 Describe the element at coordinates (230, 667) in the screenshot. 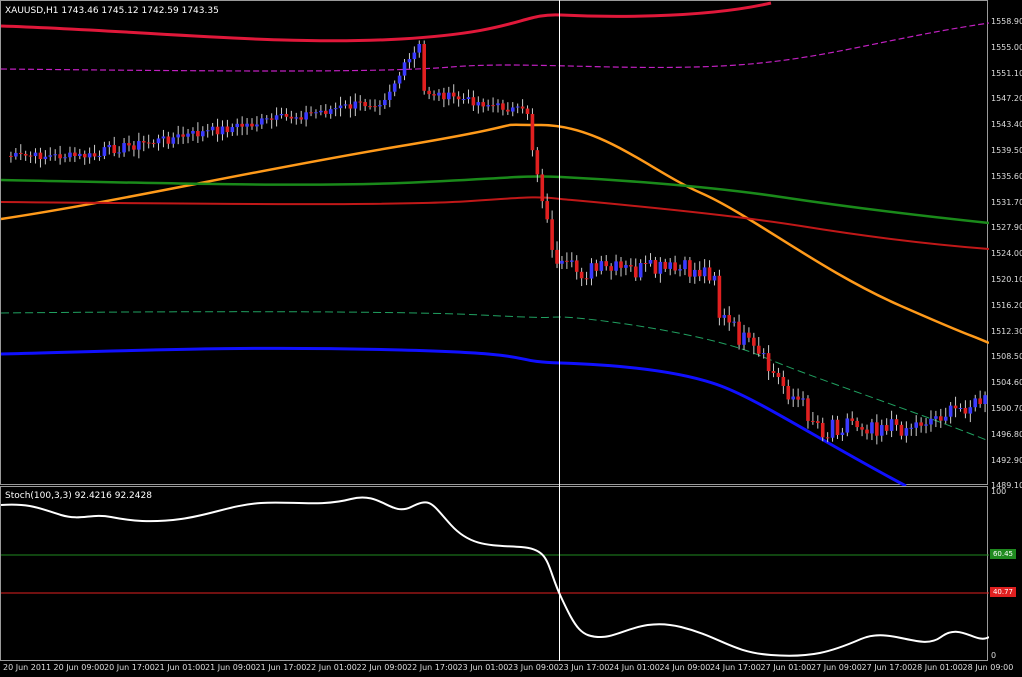

I see `time-tick-label: 21 Jun 09:00` at that location.